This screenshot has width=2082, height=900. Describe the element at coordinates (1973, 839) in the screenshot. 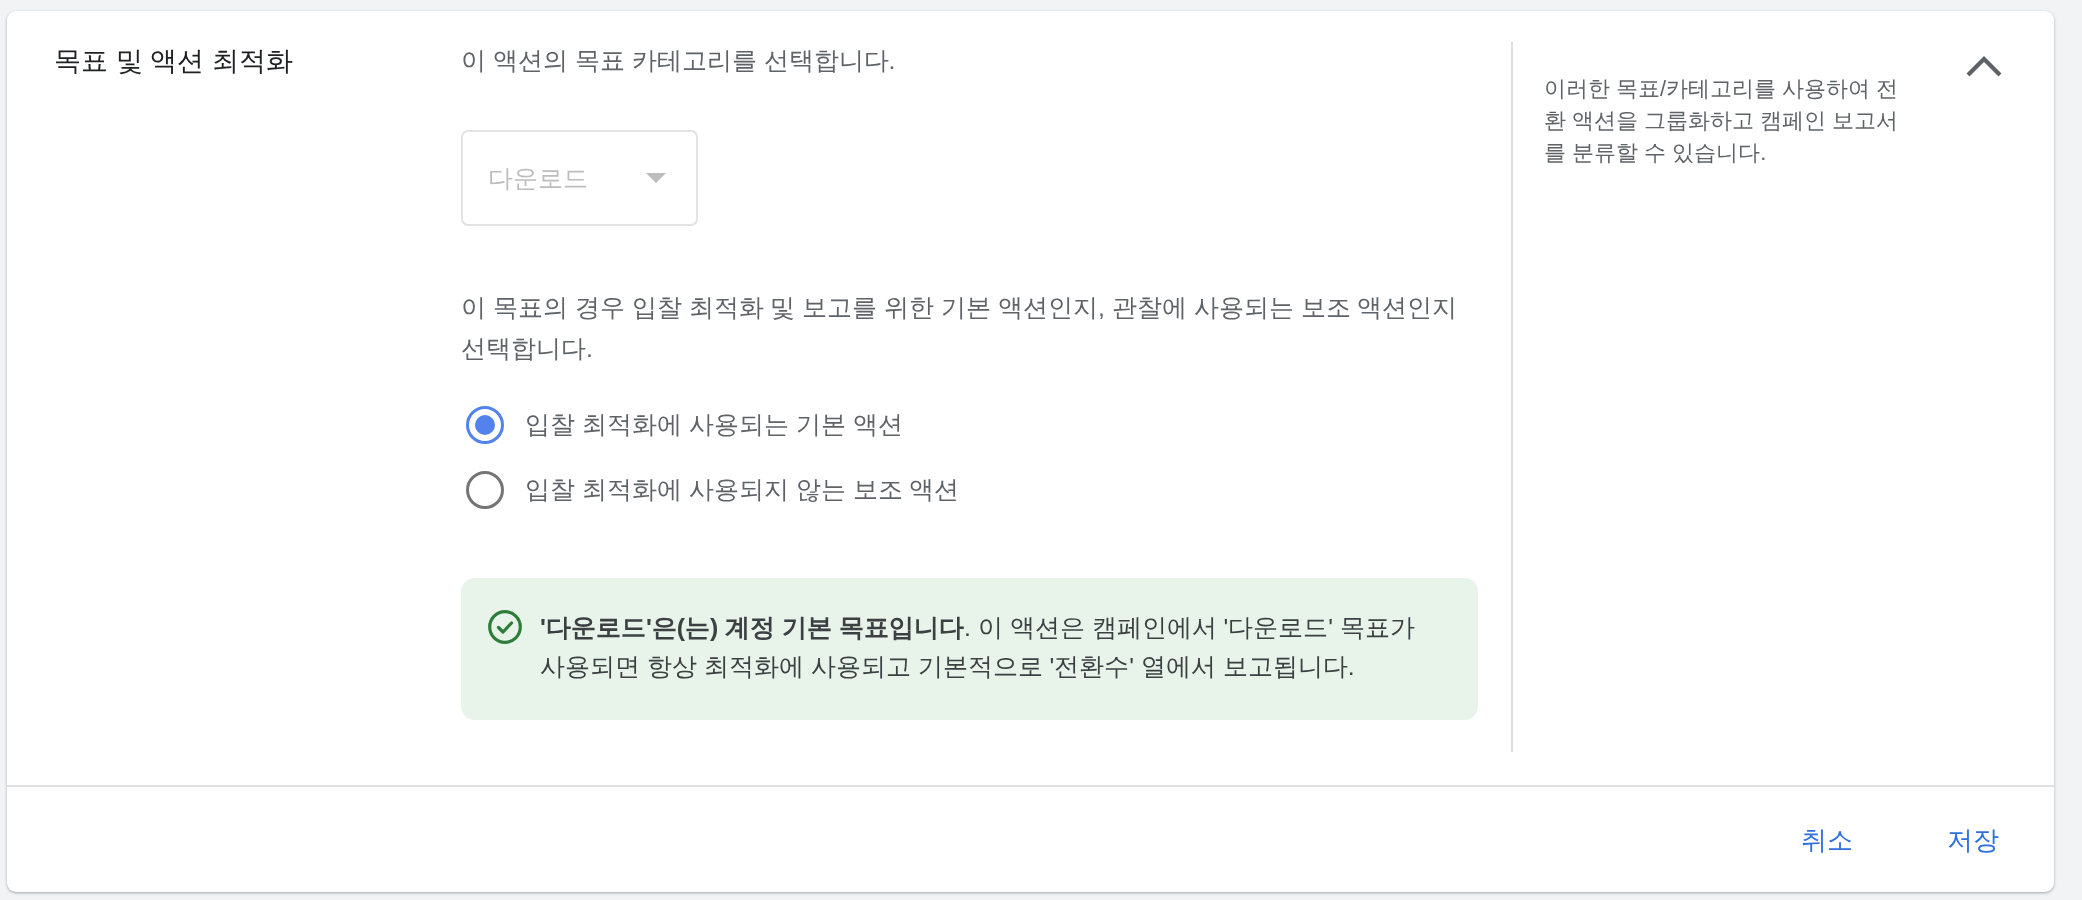

I see `save-button: 저장` at that location.